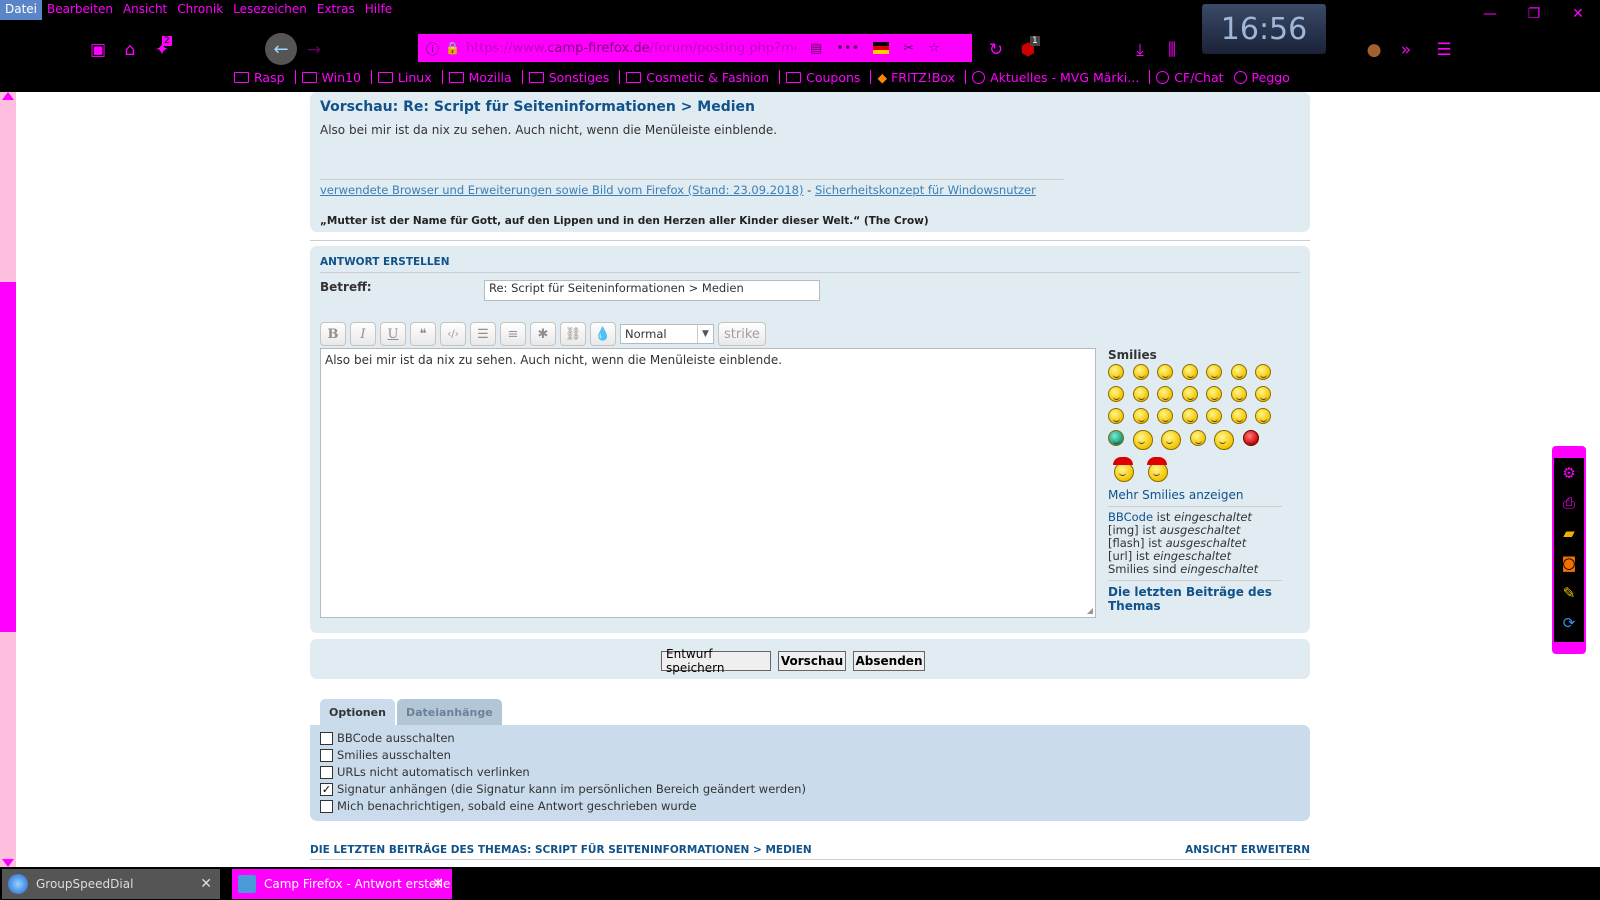  What do you see at coordinates (1250, 438) in the screenshot?
I see `red-smiley-icon` at bounding box center [1250, 438].